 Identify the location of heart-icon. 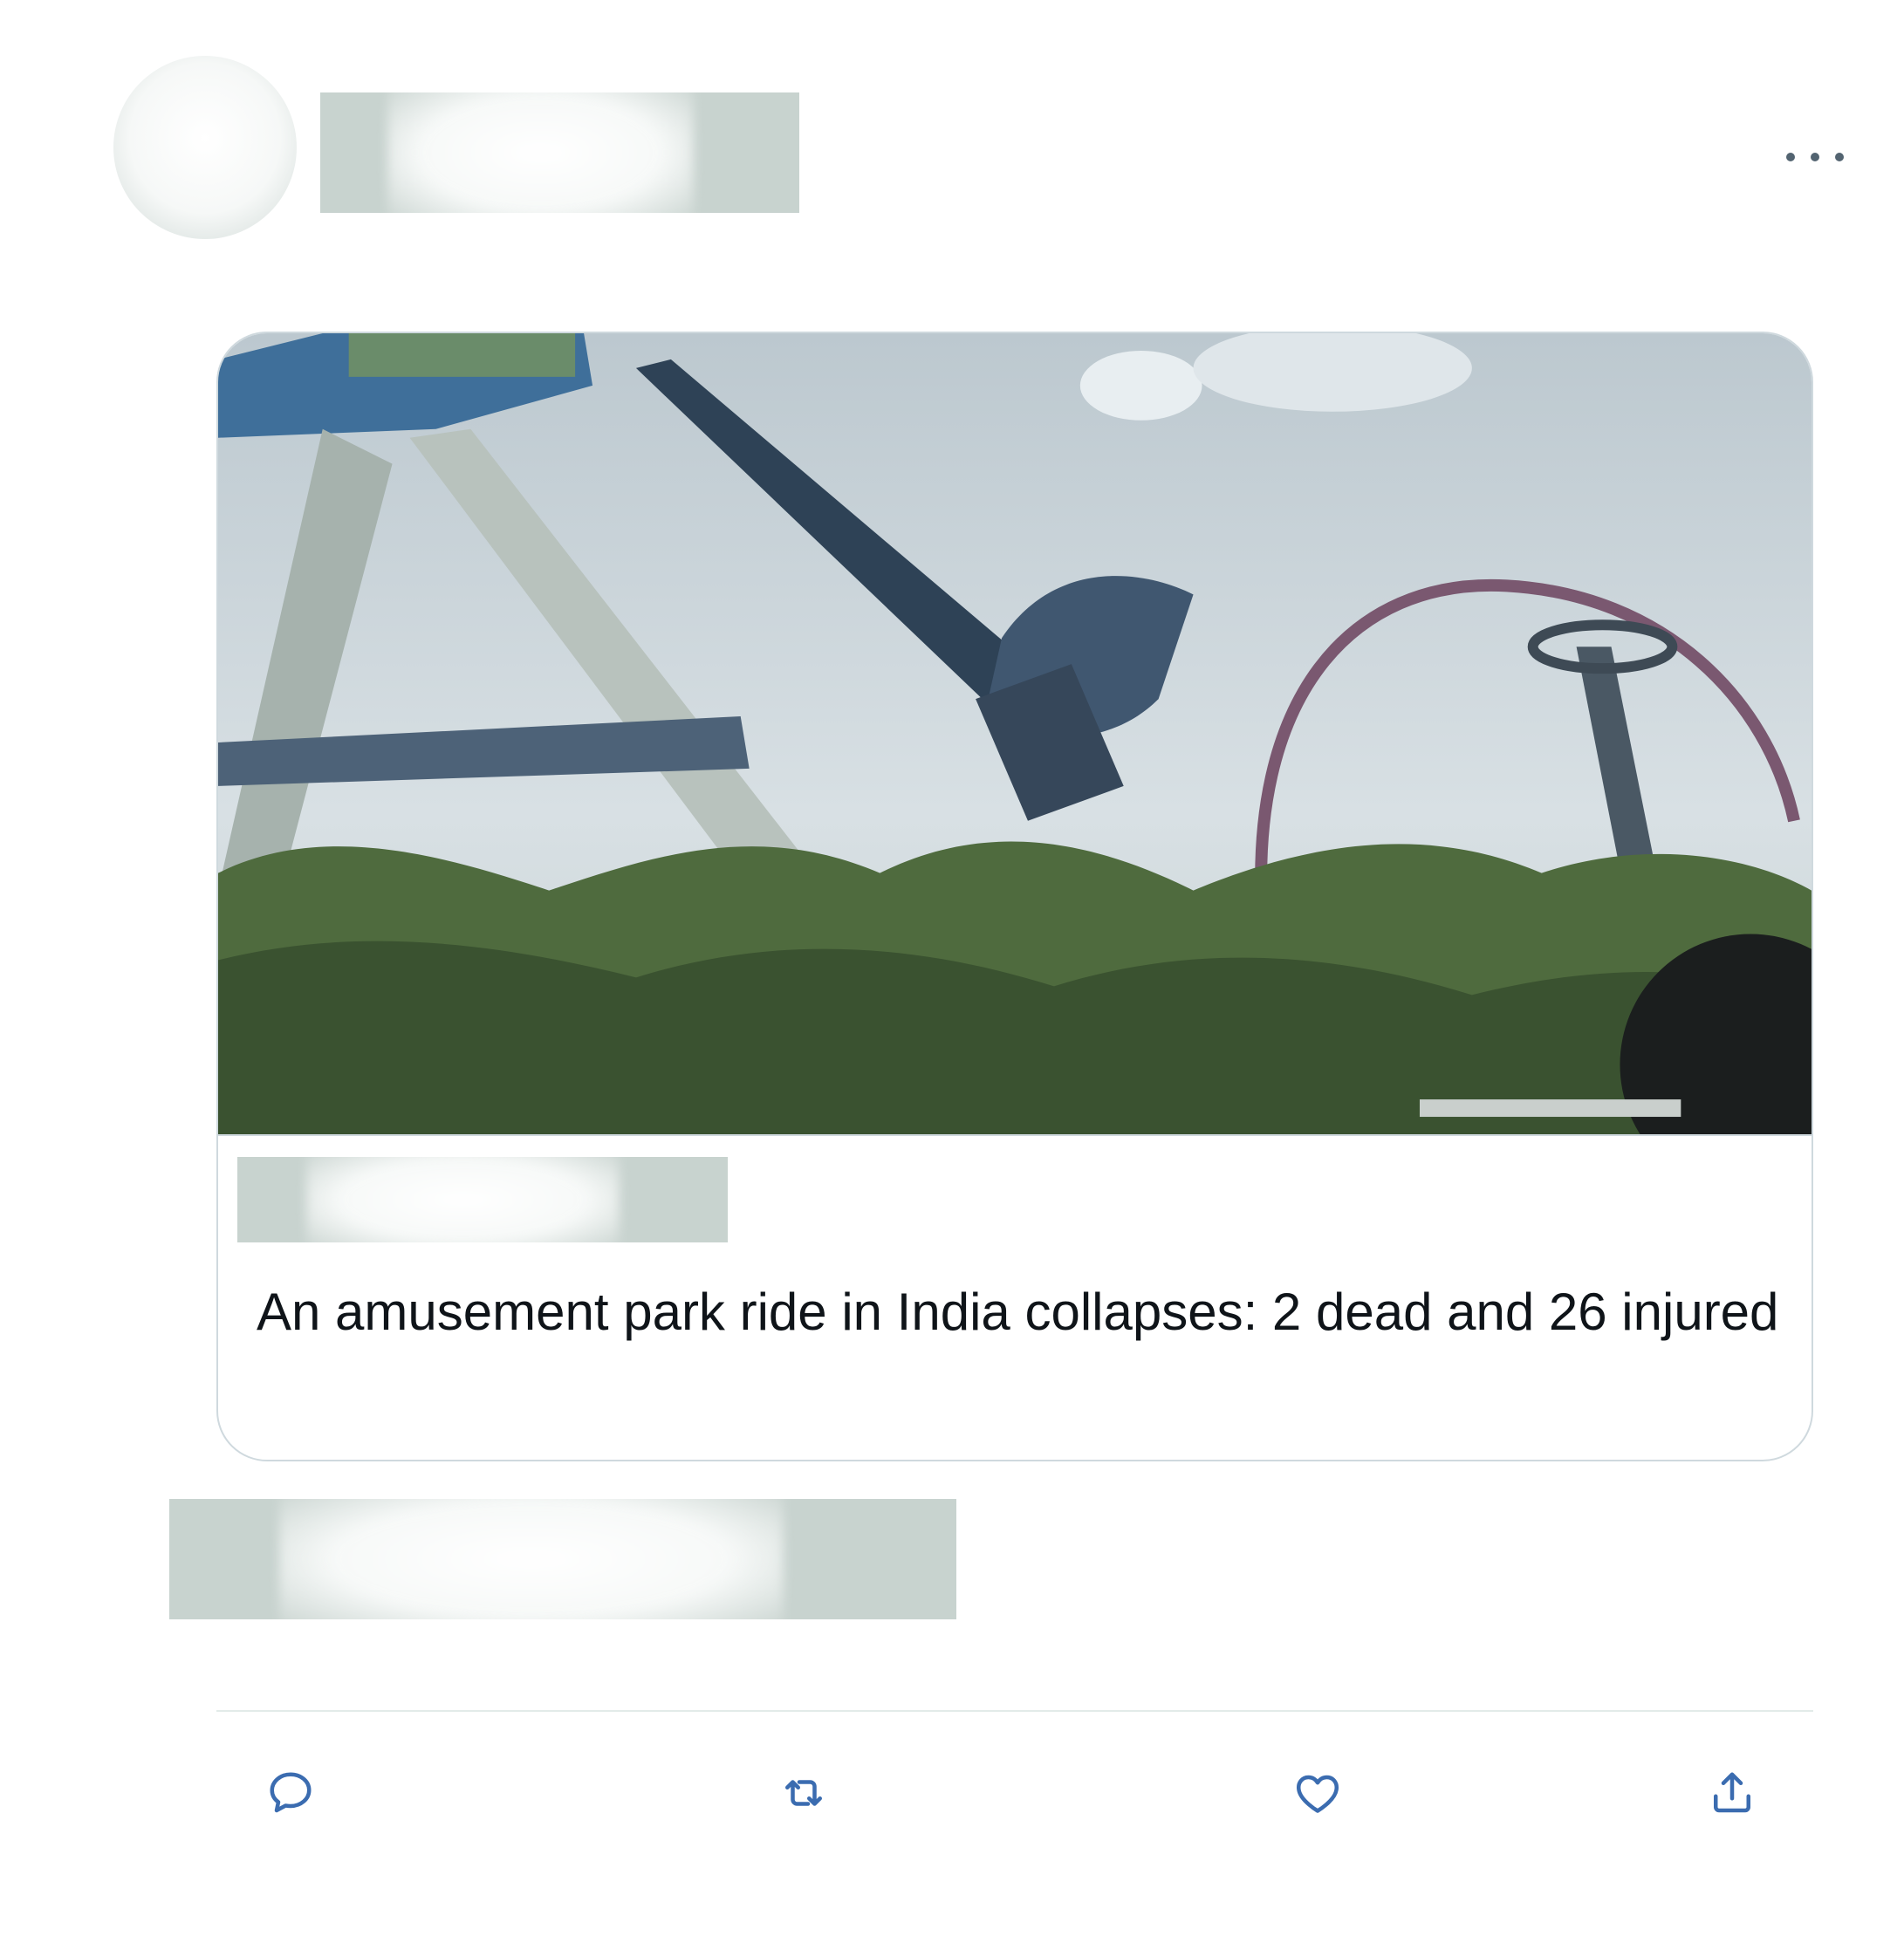
(1318, 1794).